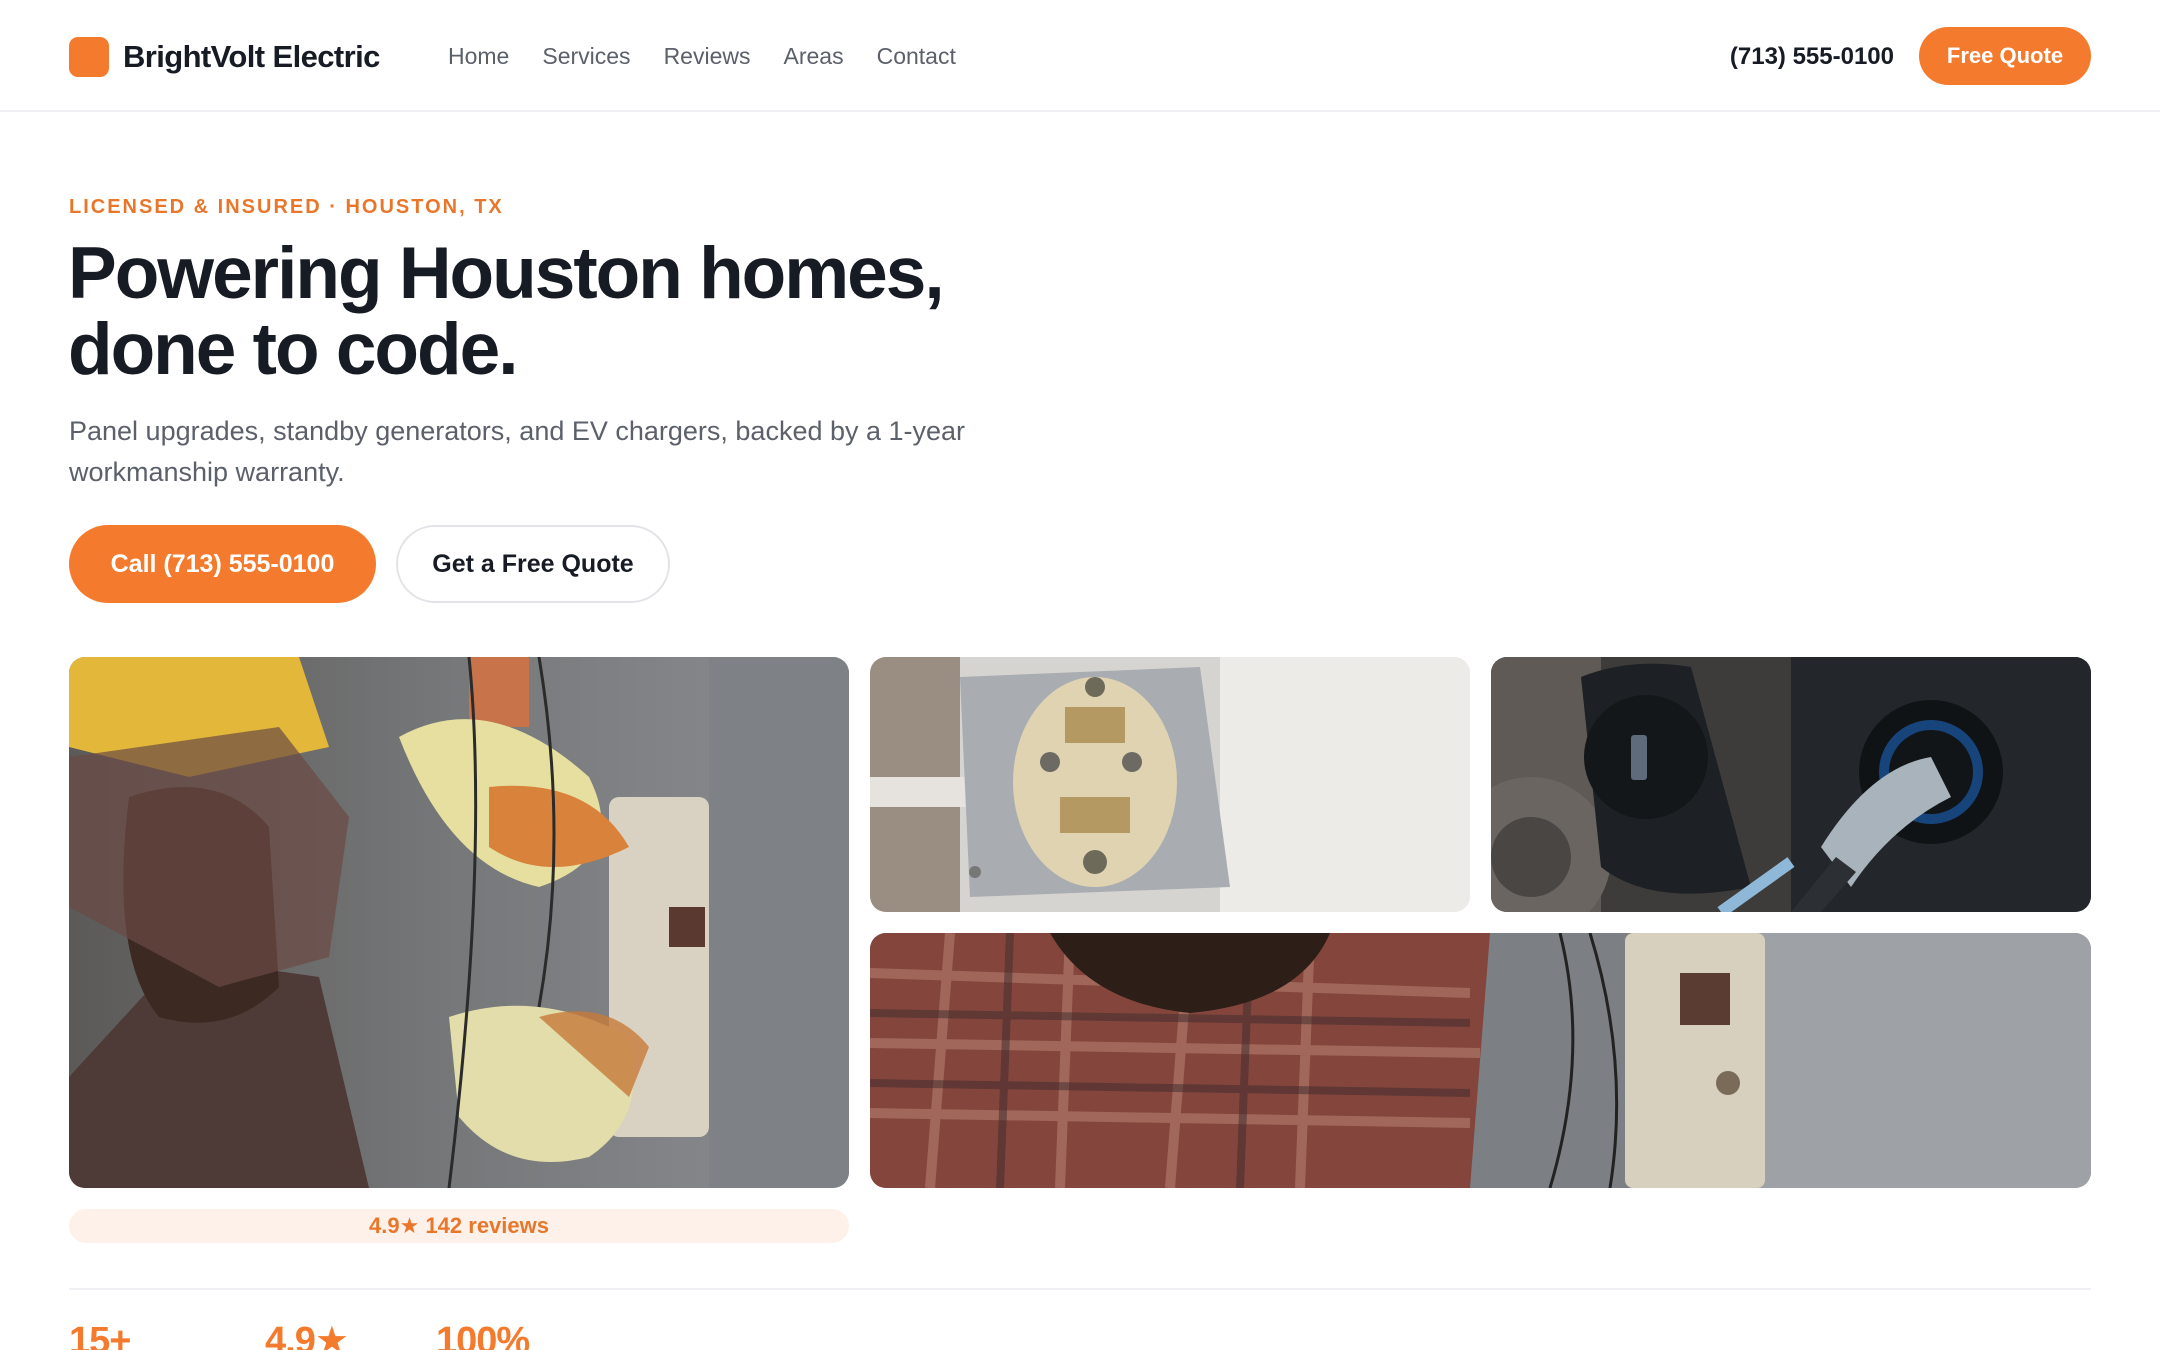 This screenshot has height=1350, width=2160. I want to click on nav-link-reviews: Reviews, so click(707, 56).